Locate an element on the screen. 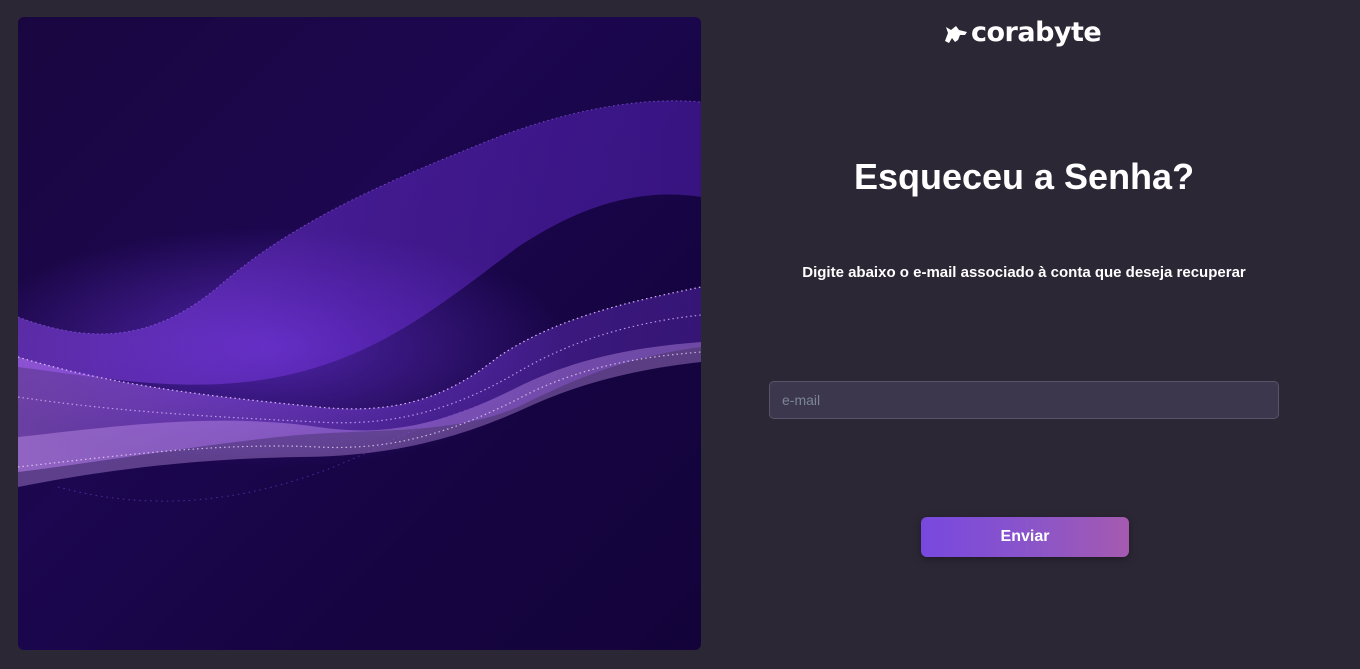 The image size is (1360, 669). email-field is located at coordinates (1024, 400).